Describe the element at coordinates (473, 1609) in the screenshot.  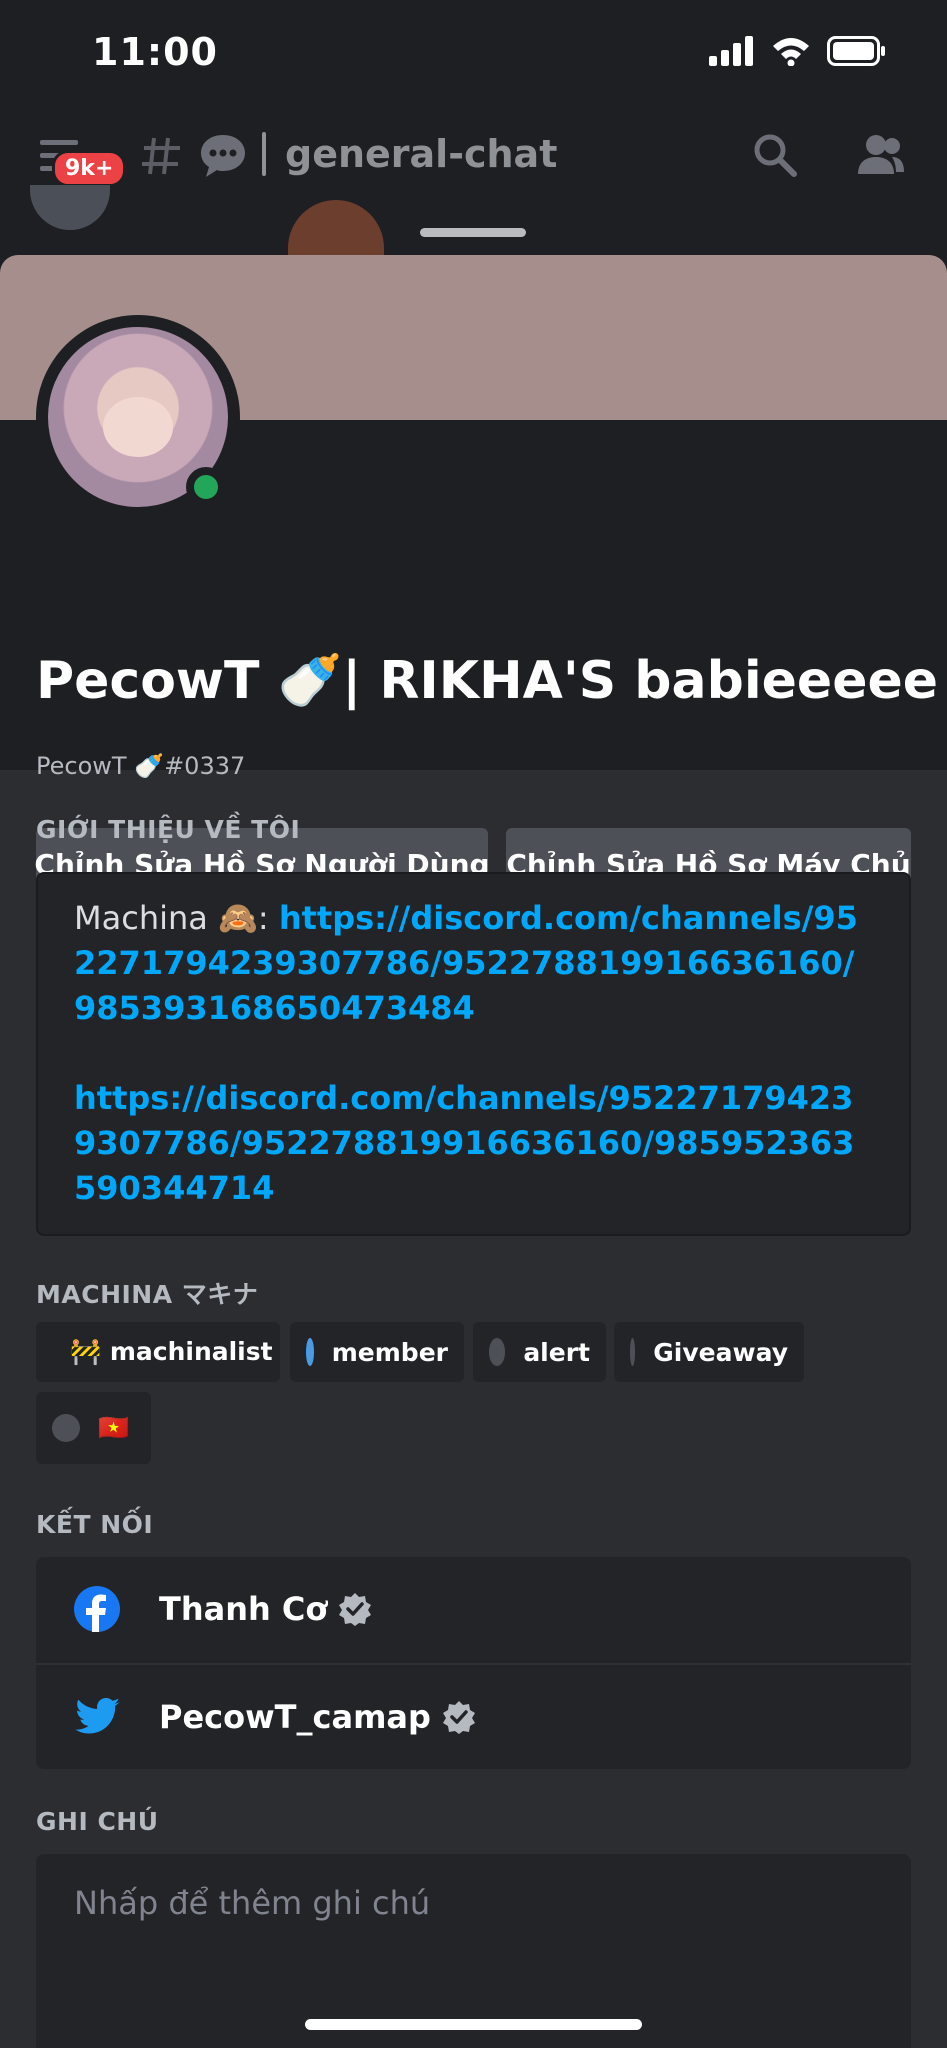
I see `connection-facebook: Thanh Cơ` at that location.